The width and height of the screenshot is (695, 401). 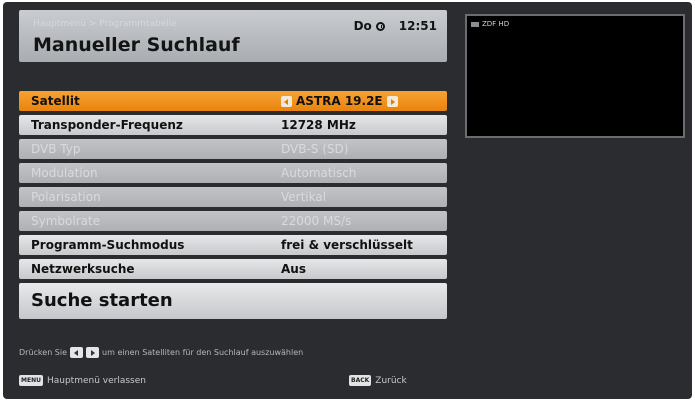 I want to click on menu-row-label: Transponder-Frequenz, so click(x=107, y=125).